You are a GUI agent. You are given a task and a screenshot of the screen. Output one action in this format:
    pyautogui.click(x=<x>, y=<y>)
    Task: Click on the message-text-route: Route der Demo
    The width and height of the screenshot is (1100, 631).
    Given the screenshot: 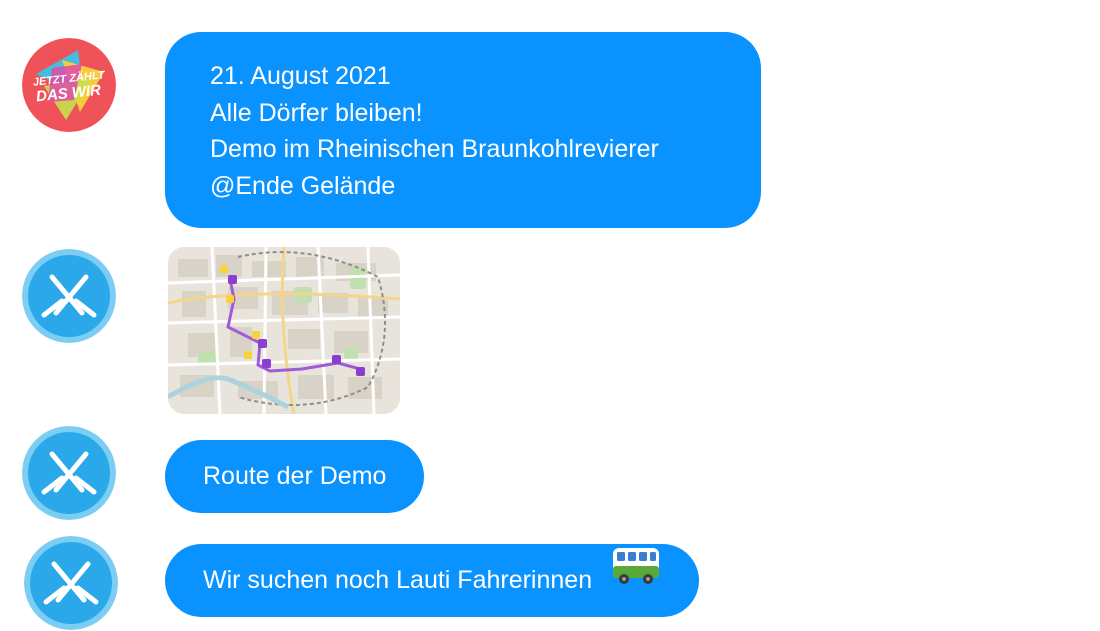 What is the action you would take?
    pyautogui.click(x=295, y=476)
    